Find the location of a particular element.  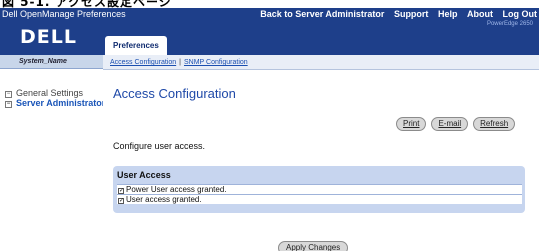

snmp-configuration-link: SNMP Configuration is located at coordinates (216, 62).